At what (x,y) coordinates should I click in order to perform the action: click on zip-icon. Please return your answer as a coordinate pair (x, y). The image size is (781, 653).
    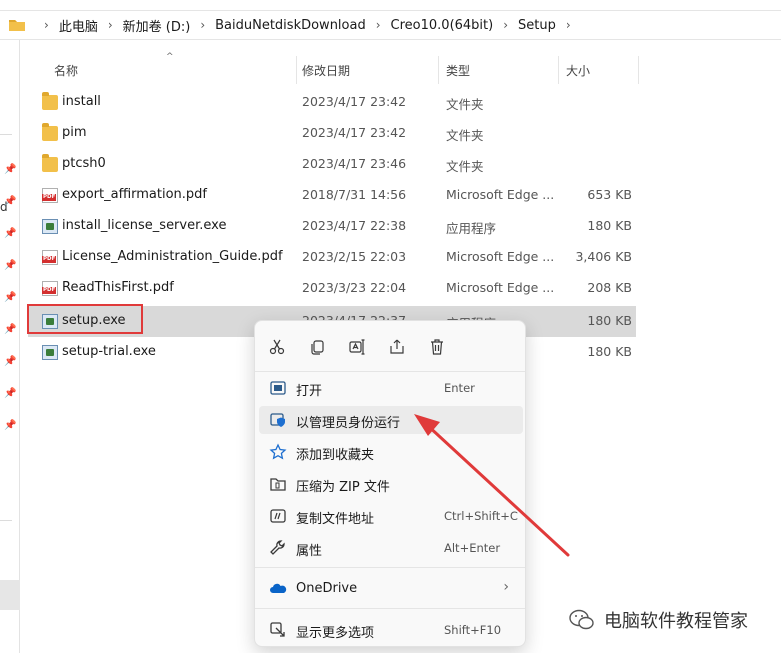
    Looking at the image, I should click on (278, 484).